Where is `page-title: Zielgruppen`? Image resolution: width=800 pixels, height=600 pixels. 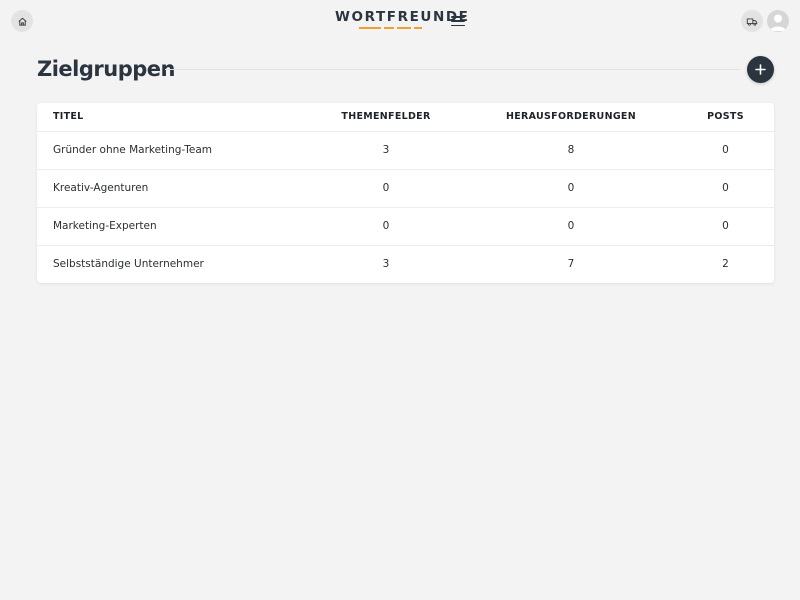 page-title: Zielgruppen is located at coordinates (106, 69).